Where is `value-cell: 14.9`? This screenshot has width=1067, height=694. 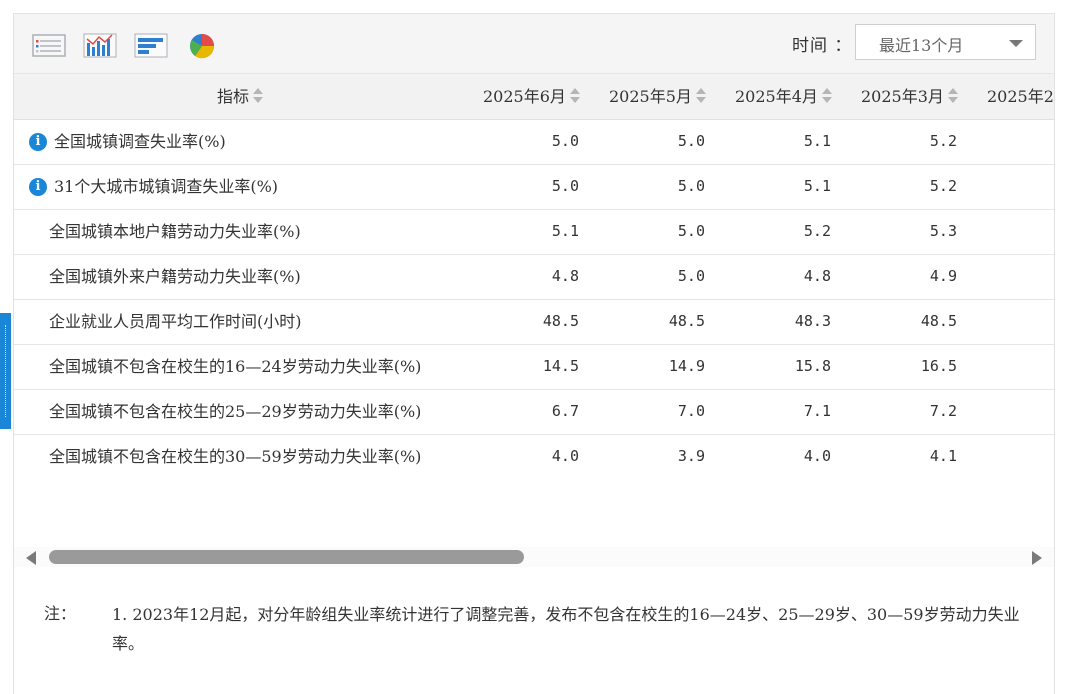
value-cell: 14.9 is located at coordinates (686, 366).